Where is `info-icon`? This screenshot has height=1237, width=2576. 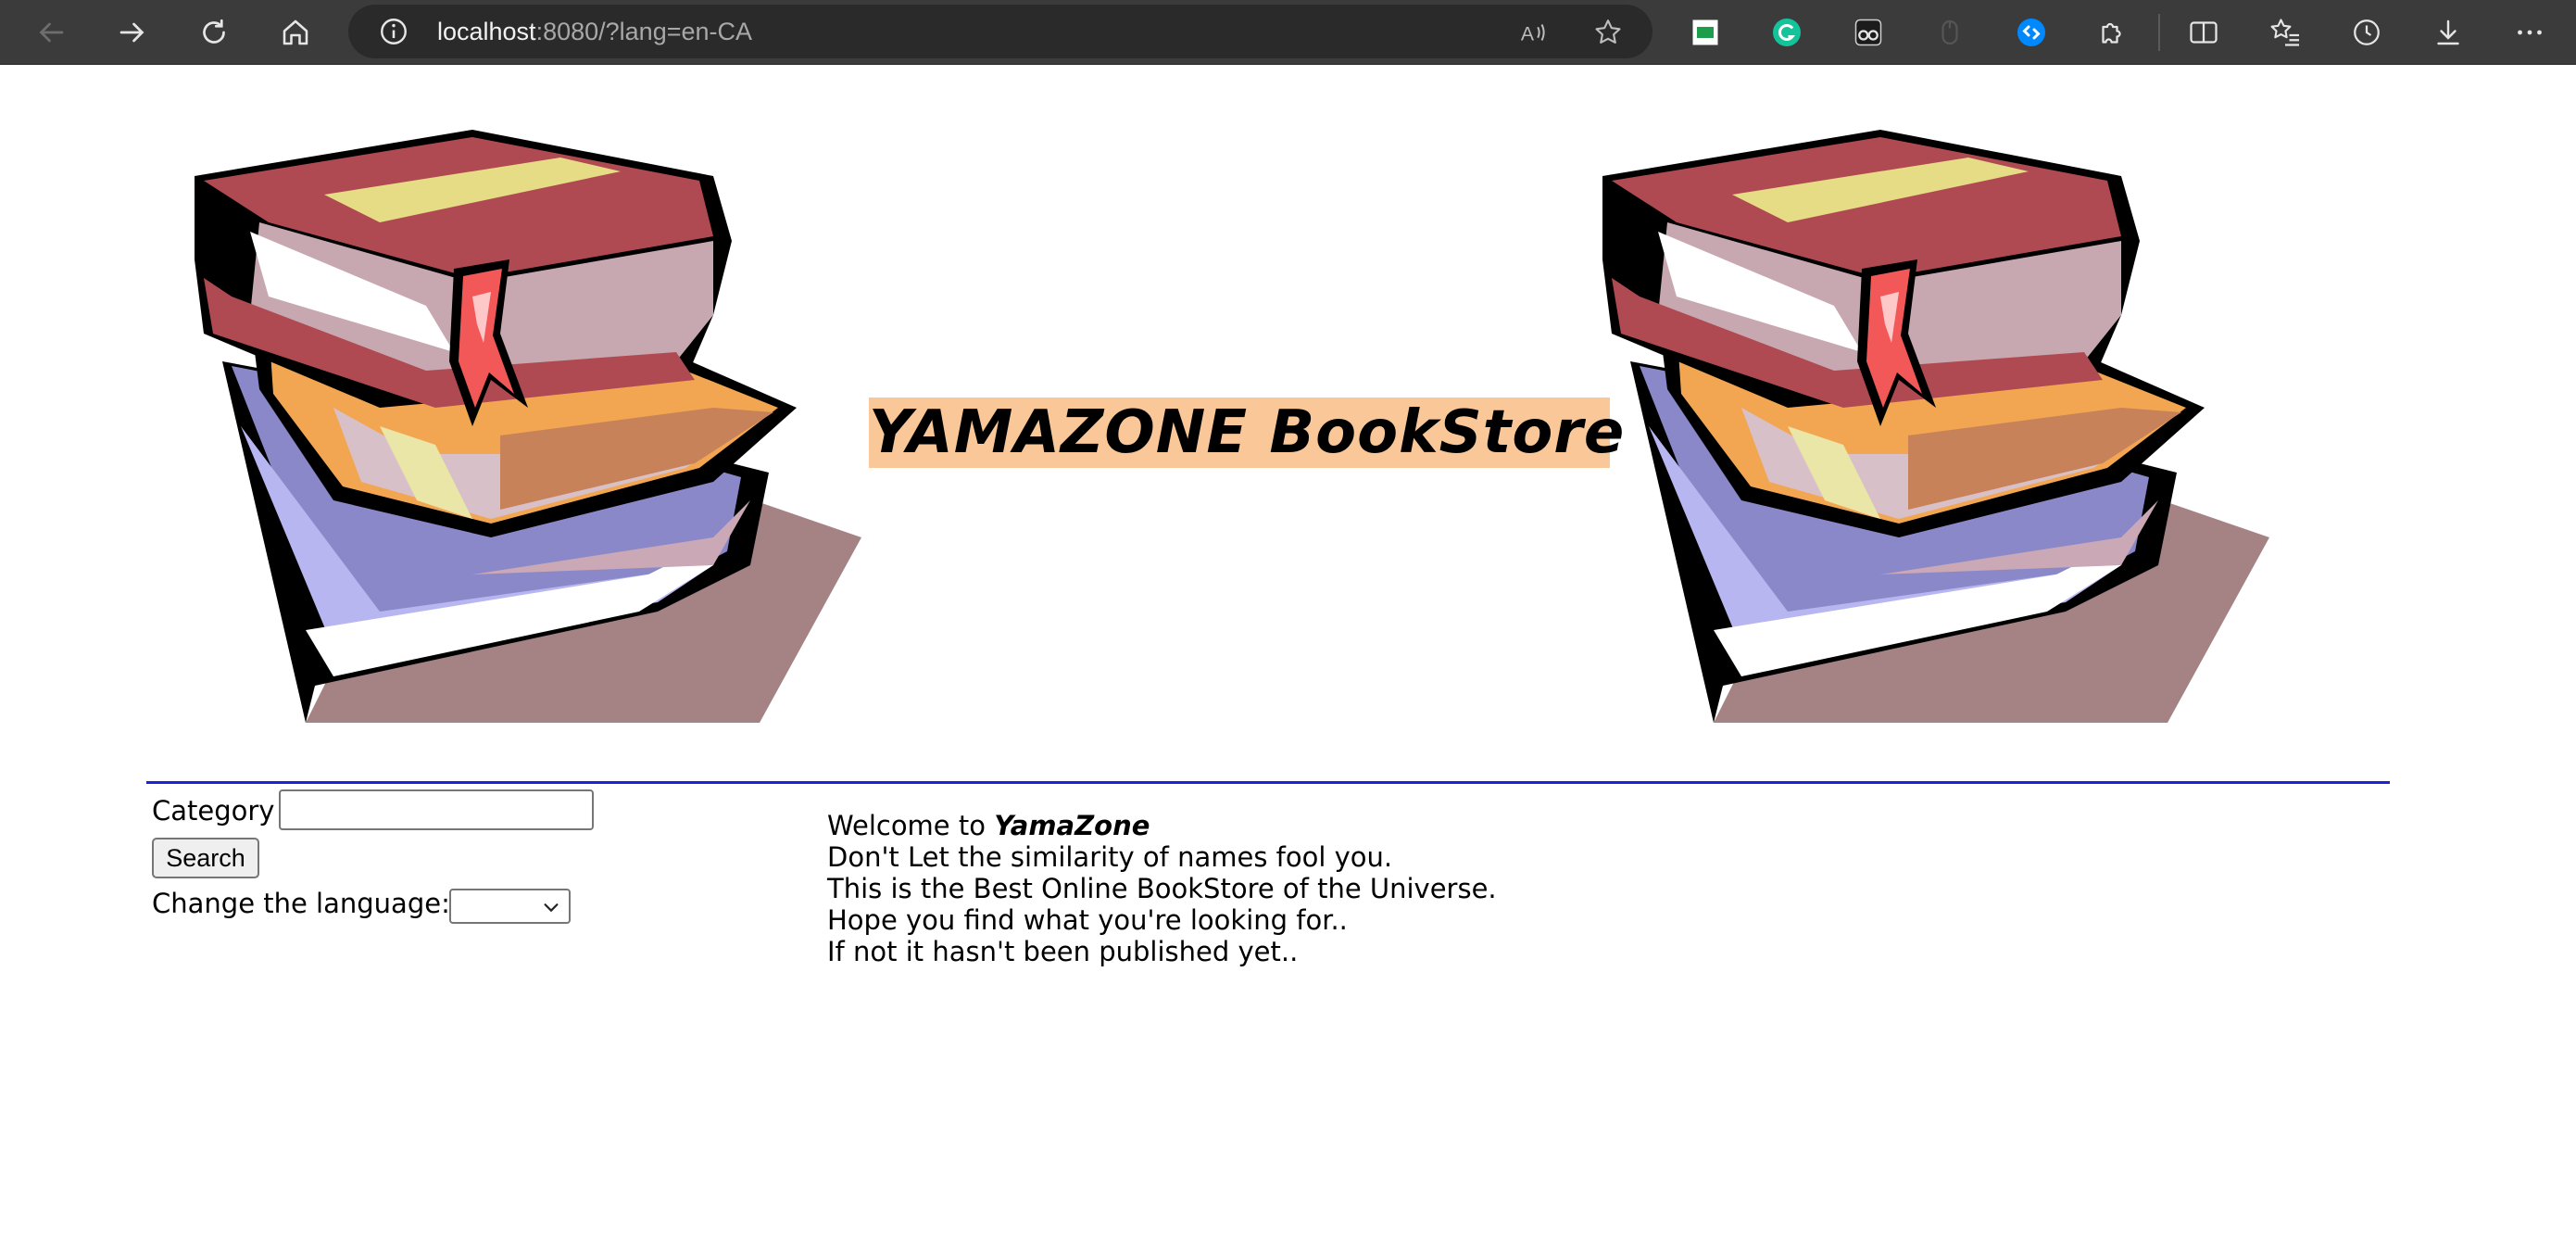 info-icon is located at coordinates (393, 31).